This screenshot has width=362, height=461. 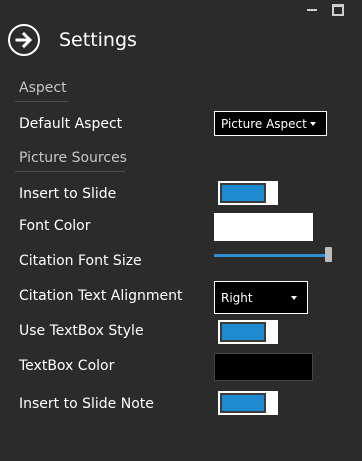 I want to click on maximize-icon, so click(x=338, y=10).